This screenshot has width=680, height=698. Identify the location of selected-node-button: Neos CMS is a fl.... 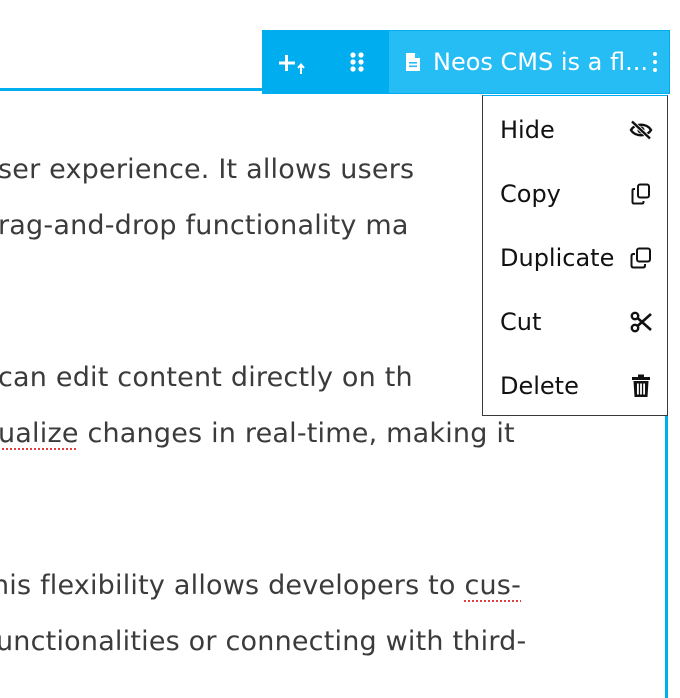
(529, 62).